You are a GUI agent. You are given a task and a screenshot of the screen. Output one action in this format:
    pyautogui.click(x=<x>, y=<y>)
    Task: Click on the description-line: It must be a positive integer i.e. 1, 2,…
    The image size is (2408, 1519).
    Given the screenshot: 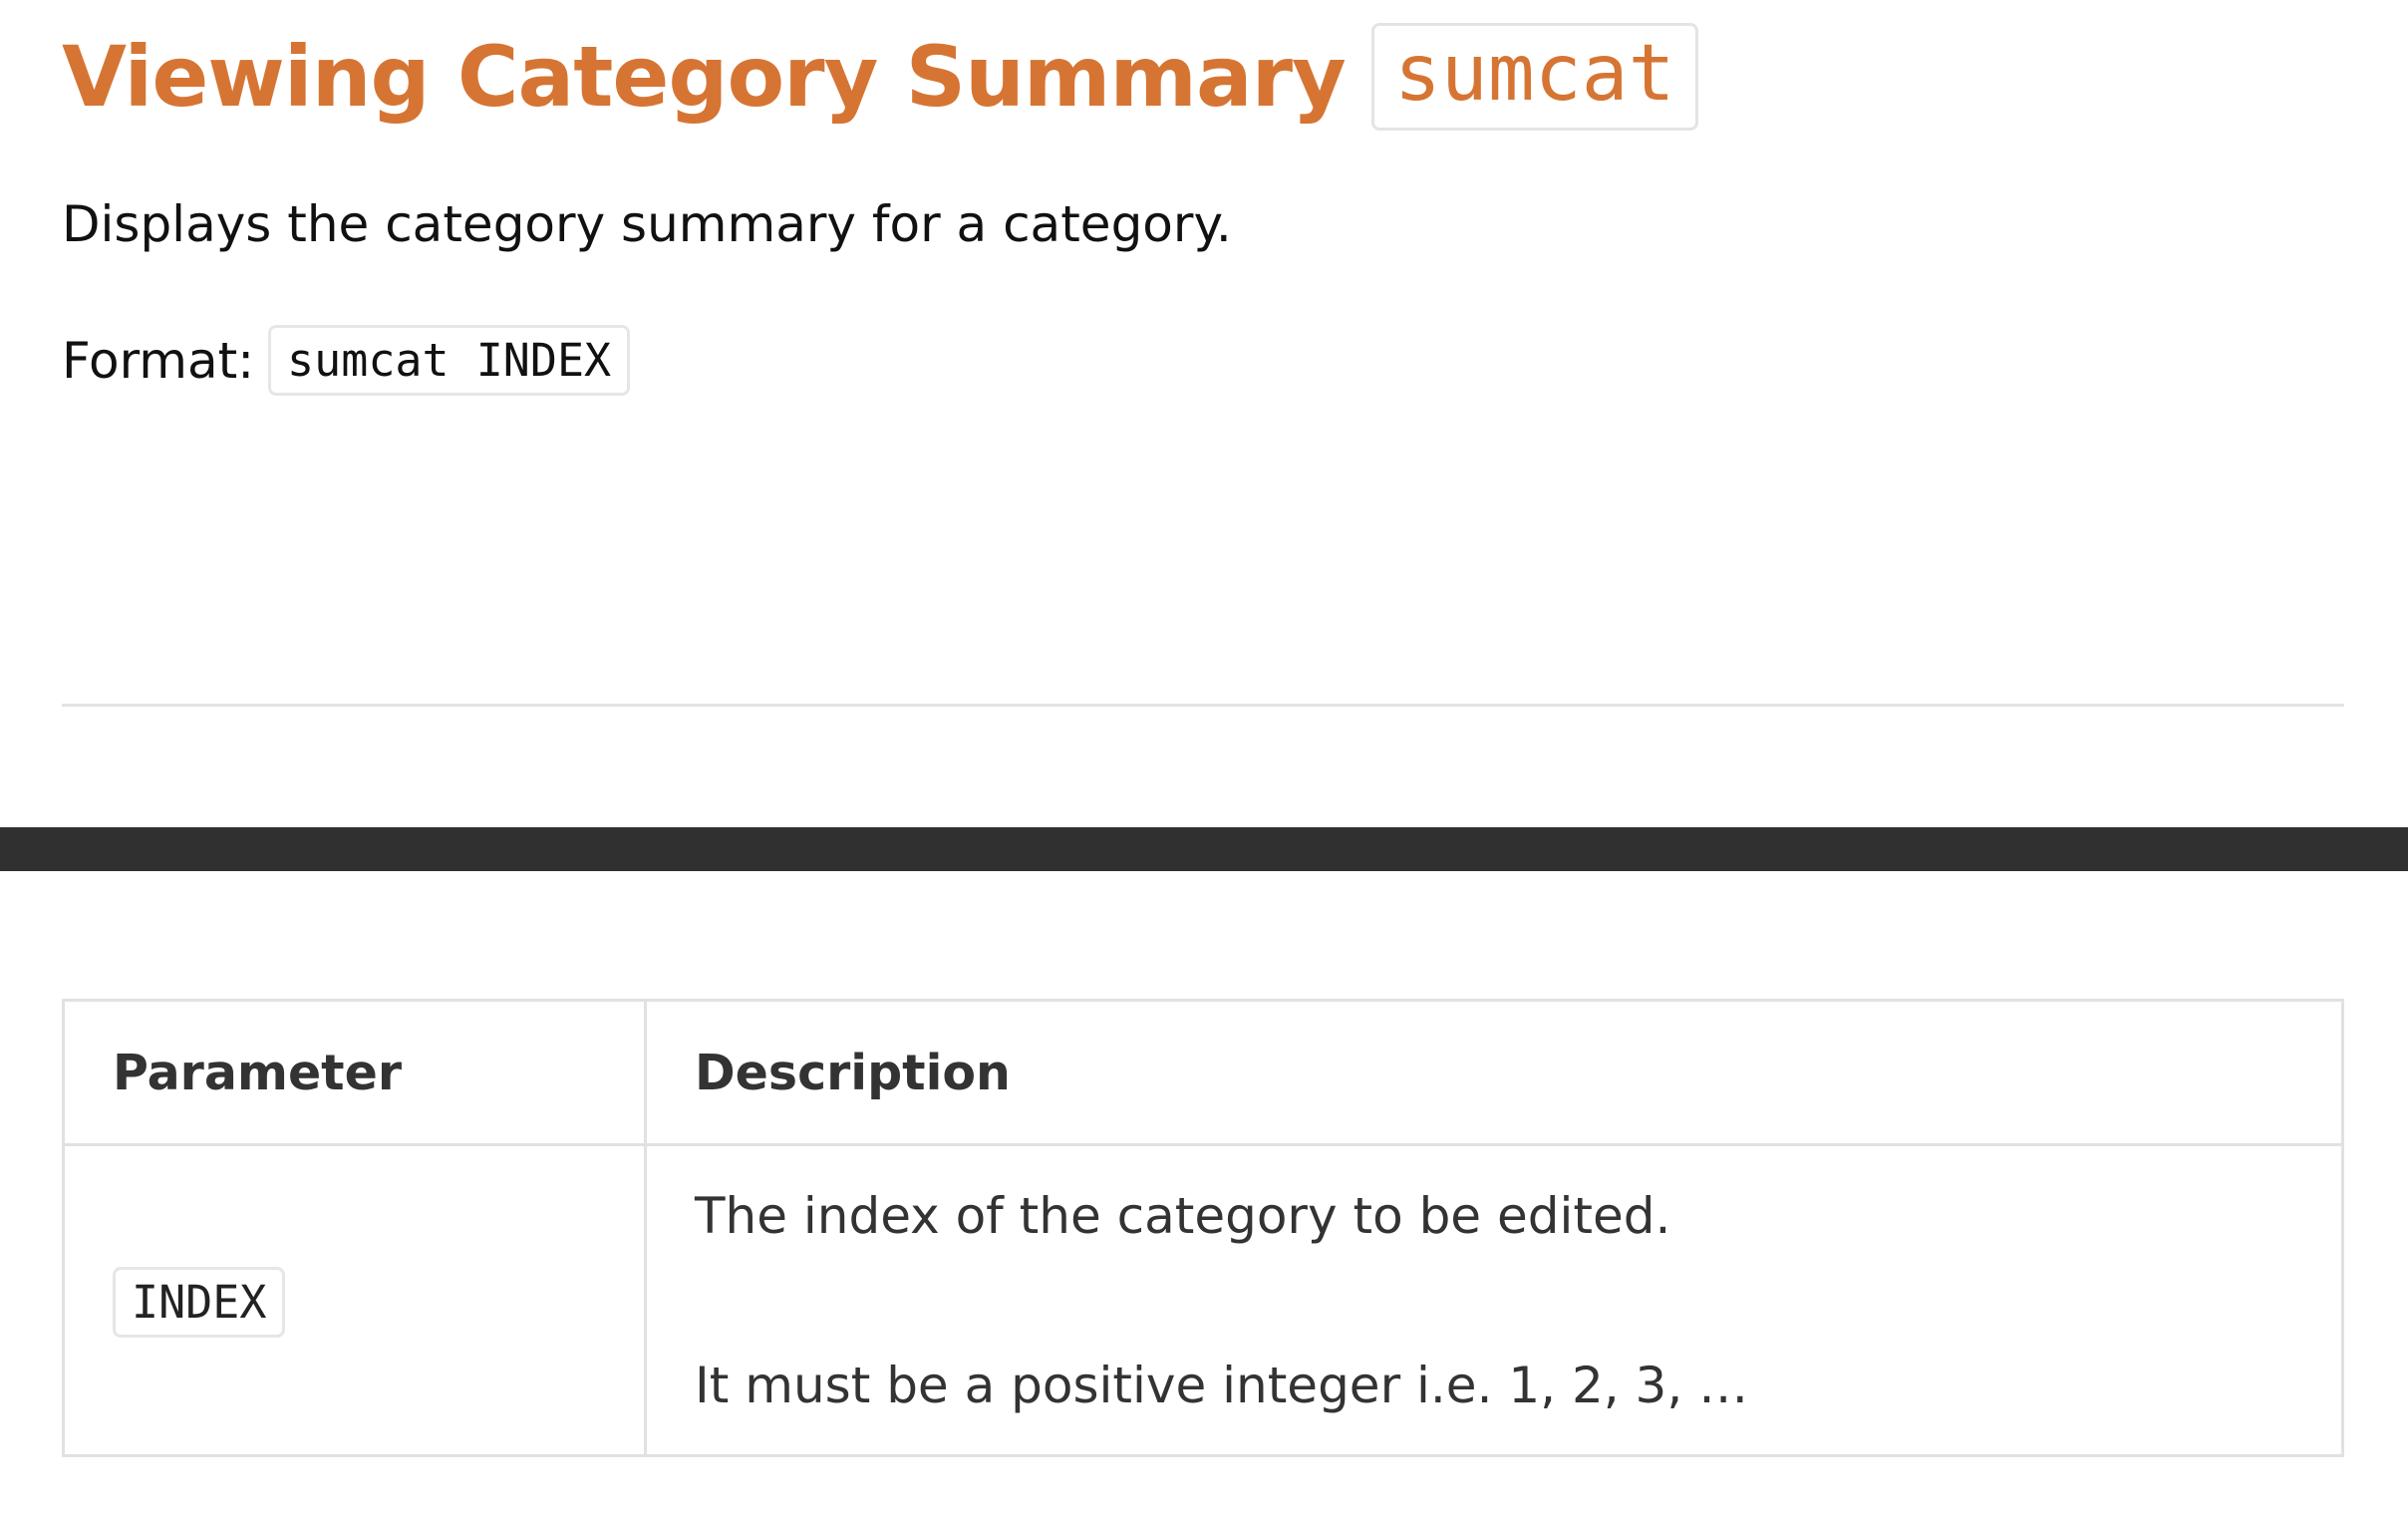 What is the action you would take?
    pyautogui.click(x=1222, y=1385)
    